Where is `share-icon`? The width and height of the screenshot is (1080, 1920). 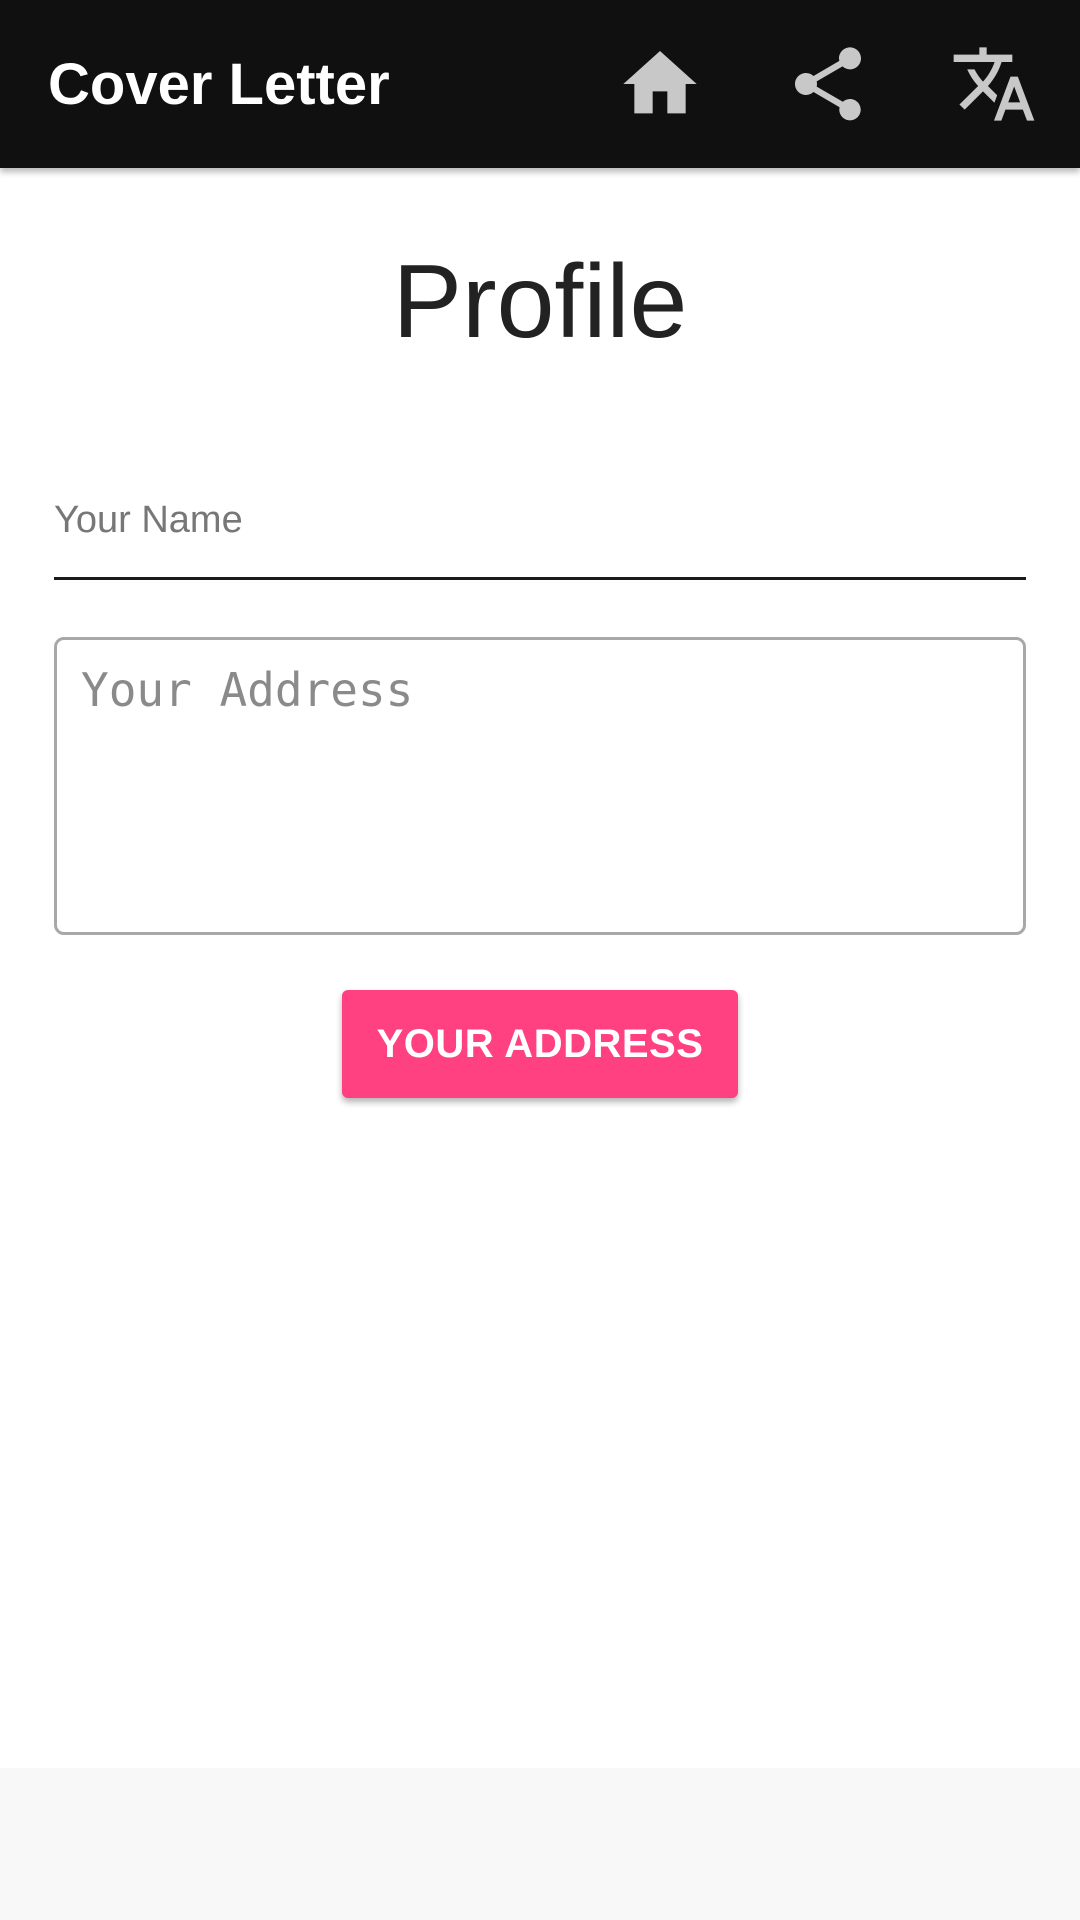
share-icon is located at coordinates (828, 84).